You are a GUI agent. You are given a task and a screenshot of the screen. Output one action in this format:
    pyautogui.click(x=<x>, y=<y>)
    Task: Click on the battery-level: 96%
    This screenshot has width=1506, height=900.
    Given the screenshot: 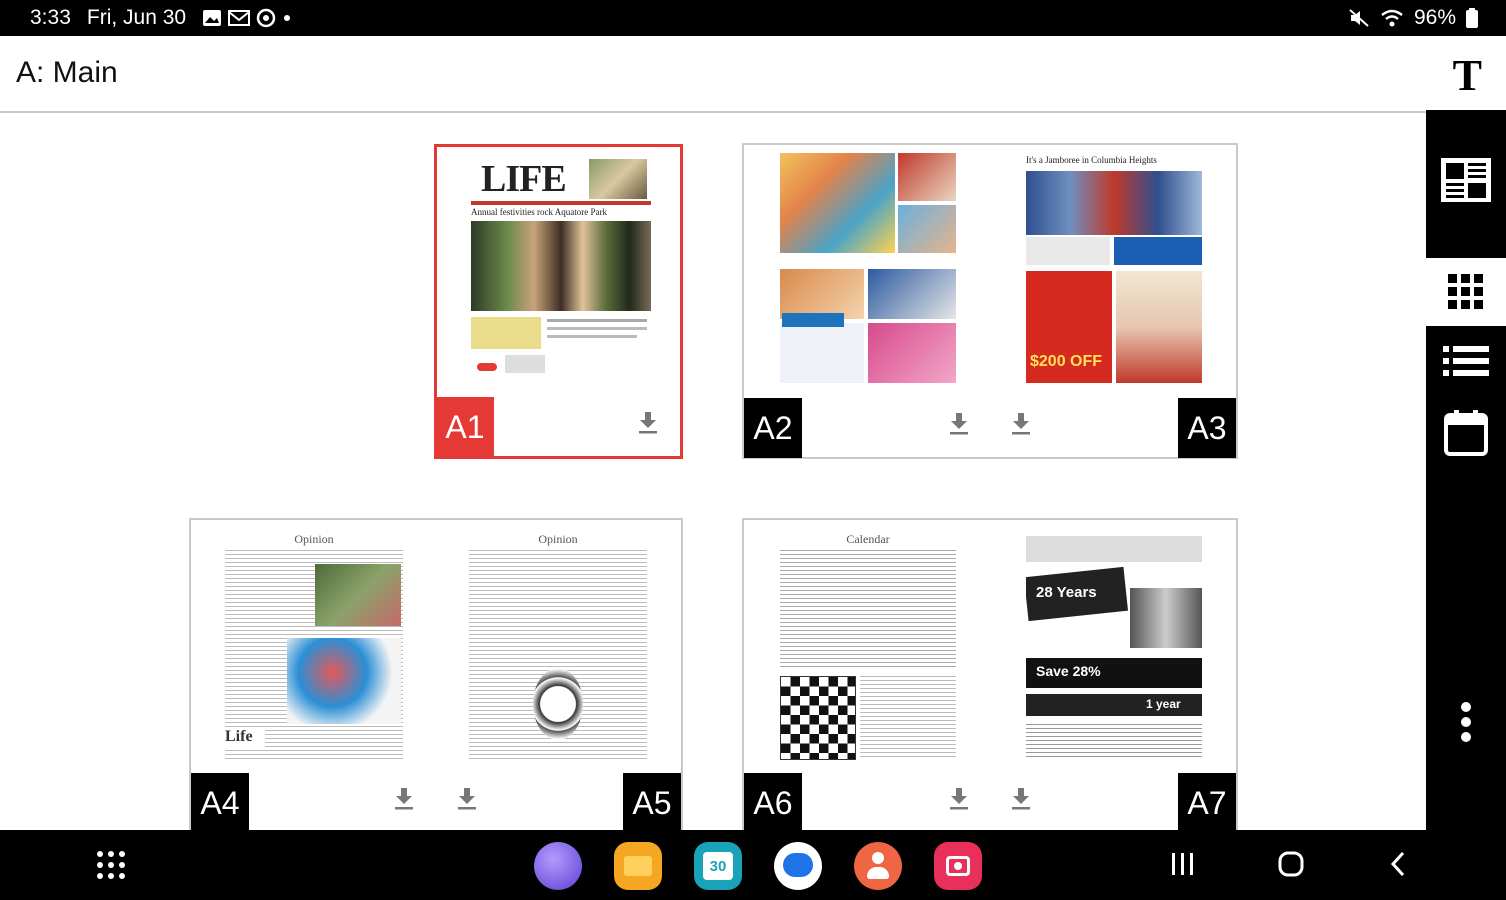 What is the action you would take?
    pyautogui.click(x=1434, y=17)
    